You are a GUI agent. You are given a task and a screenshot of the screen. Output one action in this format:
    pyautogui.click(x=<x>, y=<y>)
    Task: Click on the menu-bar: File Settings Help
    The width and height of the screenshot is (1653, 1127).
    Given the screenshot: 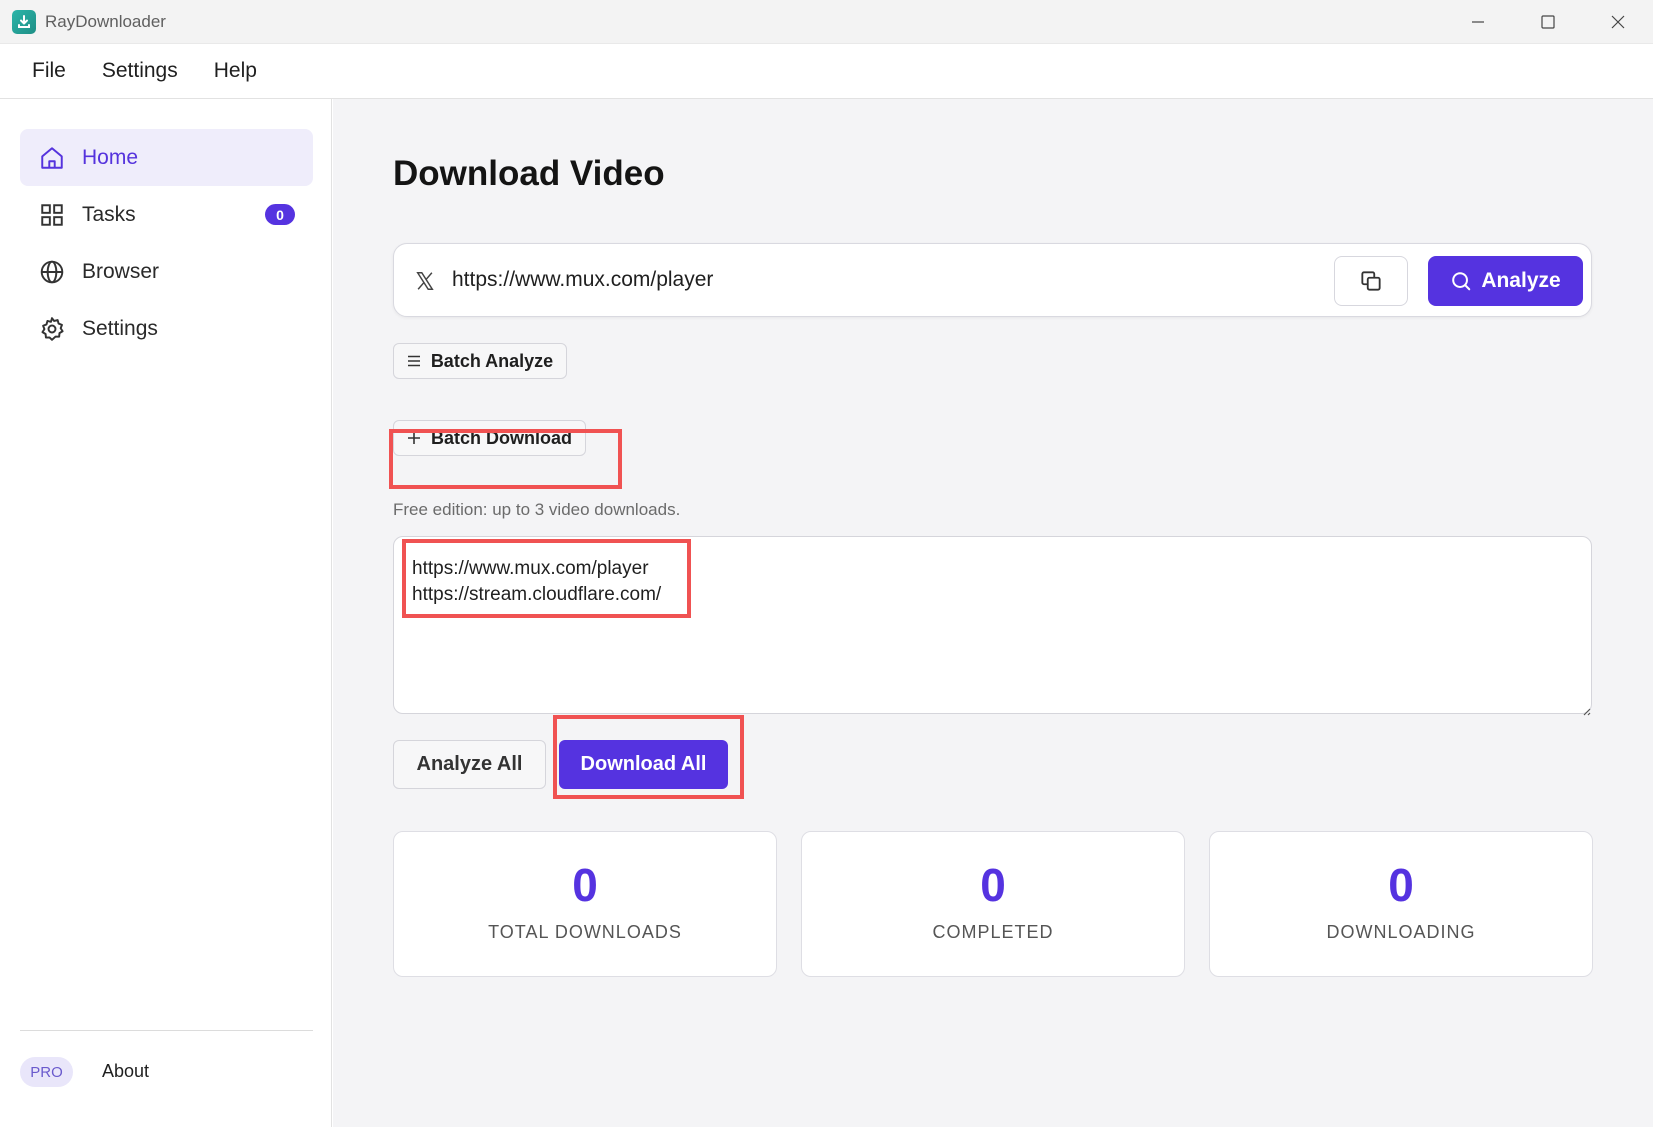 What is the action you would take?
    pyautogui.click(x=826, y=71)
    